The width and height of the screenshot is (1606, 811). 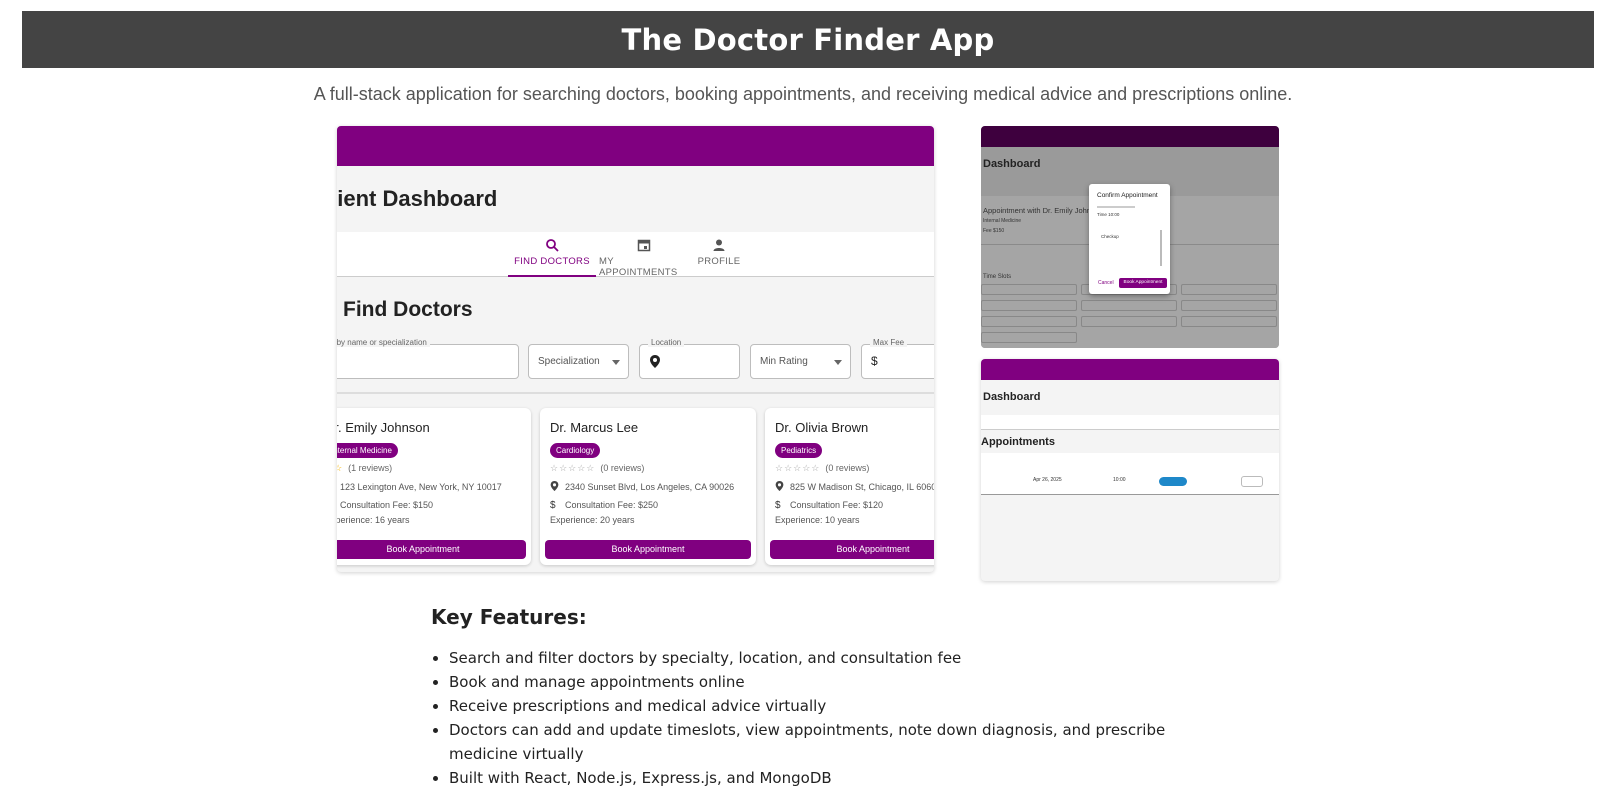 What do you see at coordinates (1127, 195) in the screenshot?
I see `dialog-title: Confirm Appointment` at bounding box center [1127, 195].